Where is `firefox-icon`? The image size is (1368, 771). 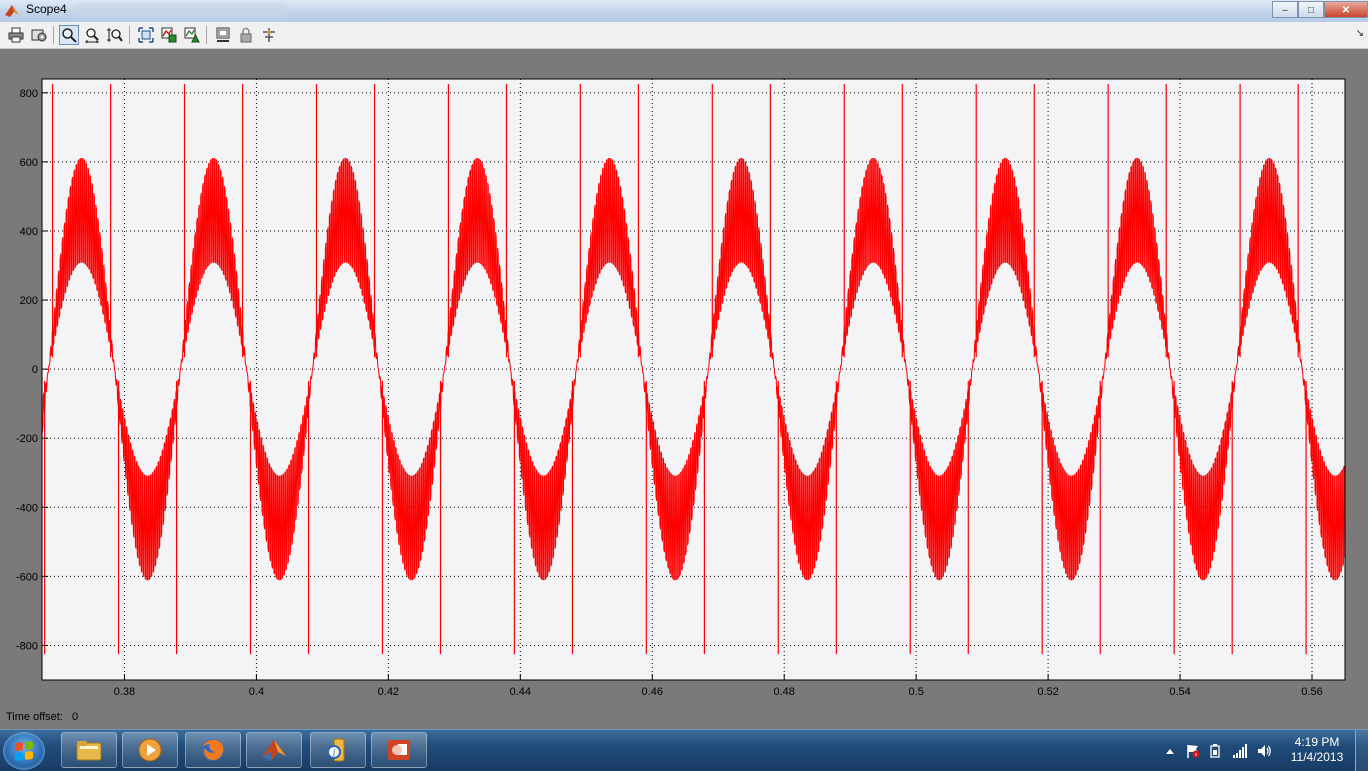 firefox-icon is located at coordinates (213, 750).